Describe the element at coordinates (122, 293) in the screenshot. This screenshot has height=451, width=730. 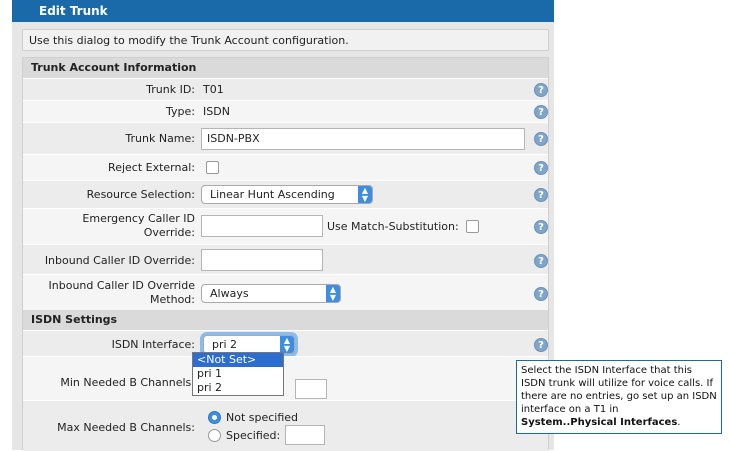
I see `inbound-method-label: Inbound Caller ID Override Method:` at that location.